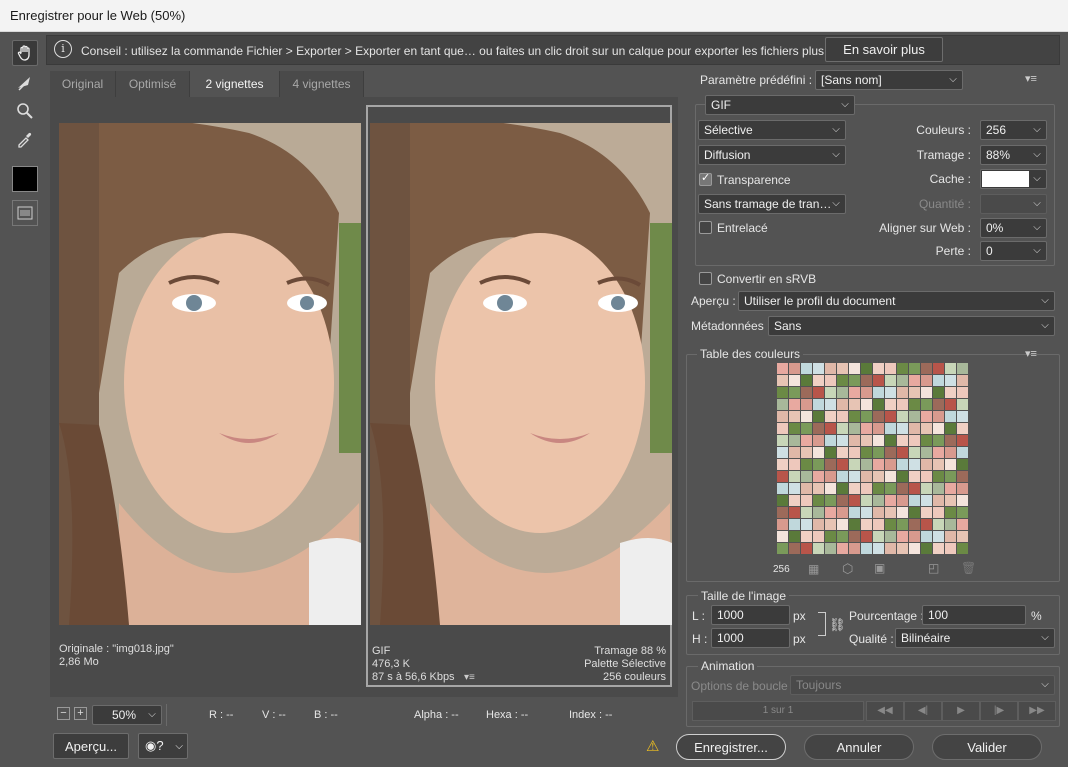 This screenshot has width=1068, height=767. Describe the element at coordinates (974, 615) in the screenshot. I see `percent-input: 100` at that location.